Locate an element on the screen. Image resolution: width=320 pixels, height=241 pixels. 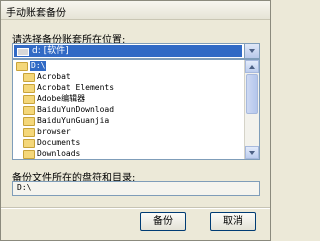
list-item-label: BaiduYunDownload is located at coordinates (76, 109).